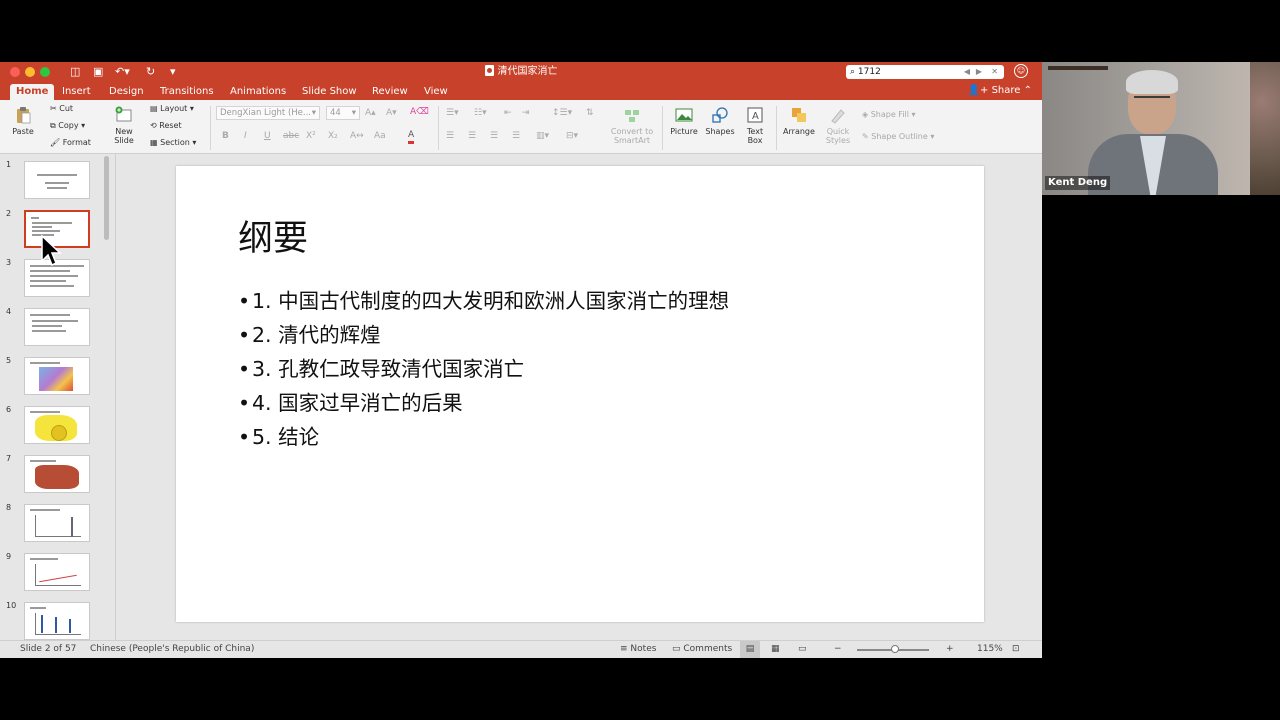  What do you see at coordinates (638, 649) in the screenshot?
I see `notes-button: ≡ Notes` at bounding box center [638, 649].